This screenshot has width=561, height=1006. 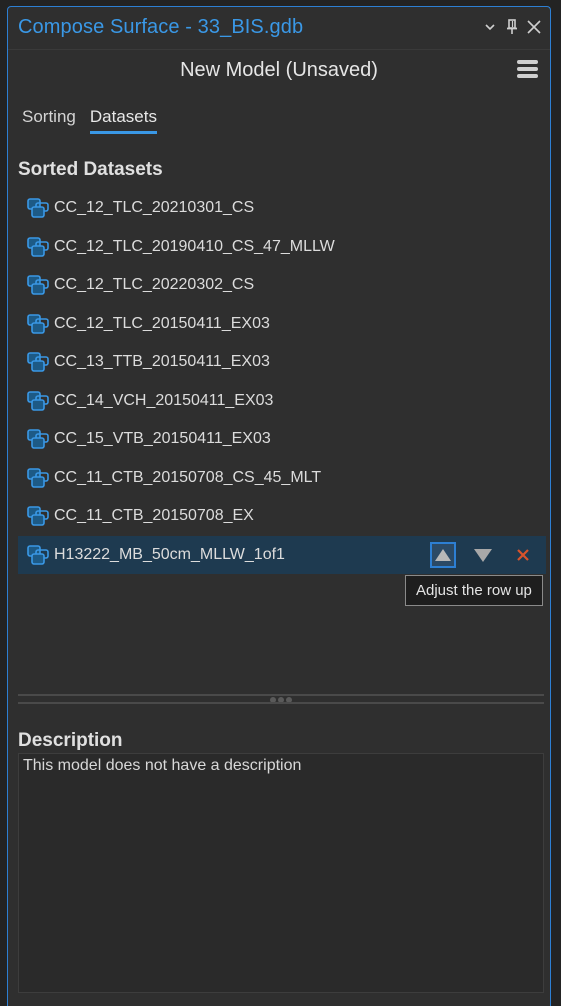 What do you see at coordinates (282, 208) in the screenshot?
I see `dataset-list-item: CC_12_TLC_20210301_CS` at bounding box center [282, 208].